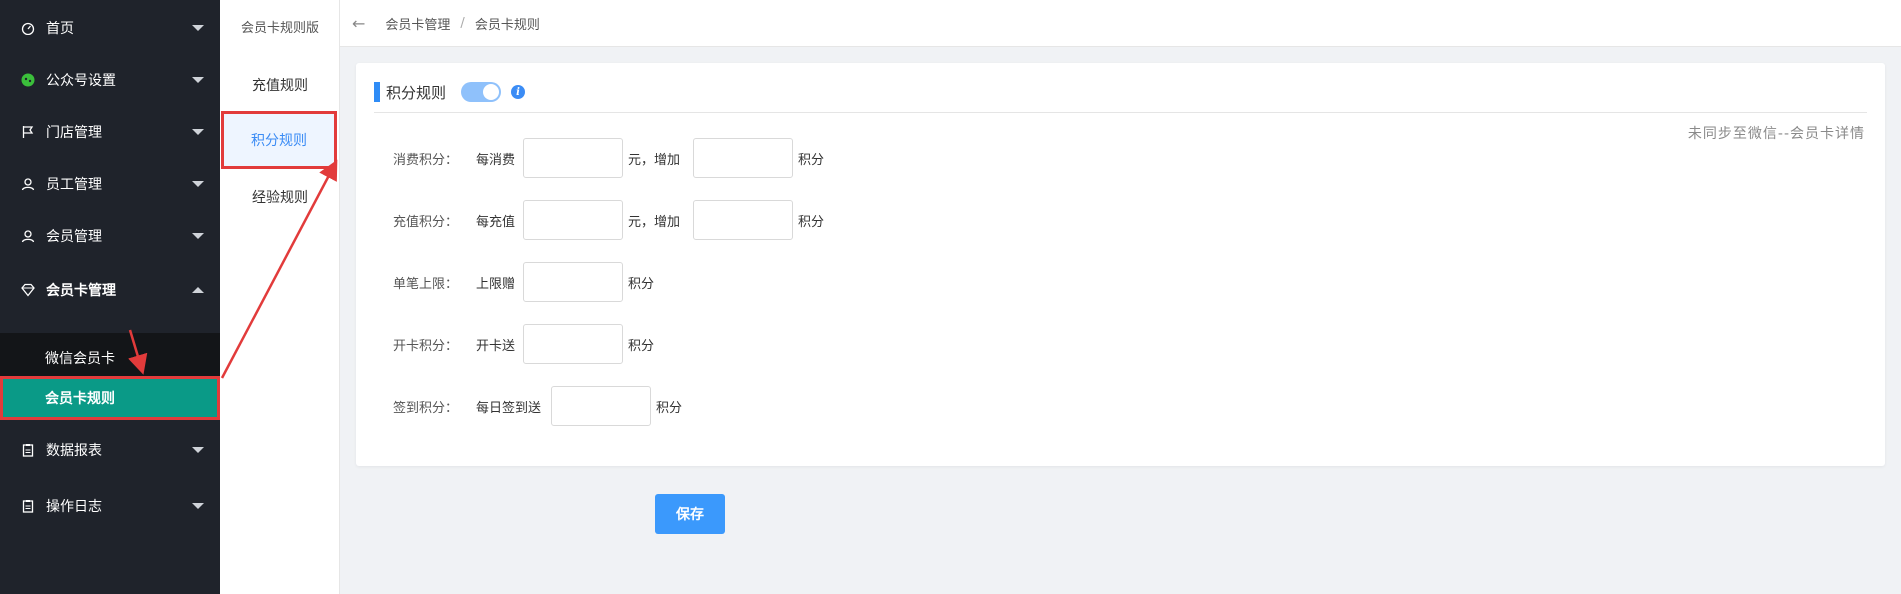 The width and height of the screenshot is (1901, 594). What do you see at coordinates (573, 282) in the screenshot?
I see `single-limit-input` at bounding box center [573, 282].